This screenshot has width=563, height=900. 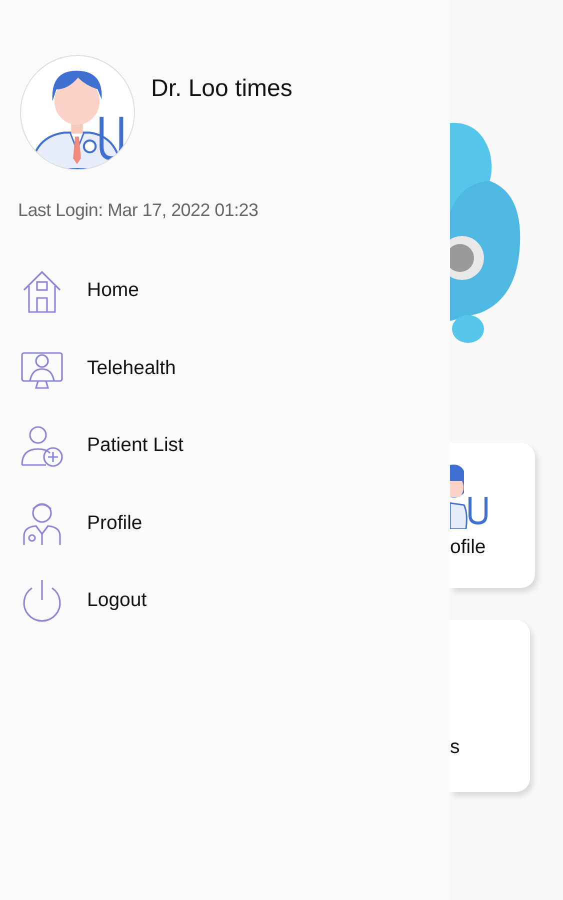 I want to click on power-icon, so click(x=42, y=601).